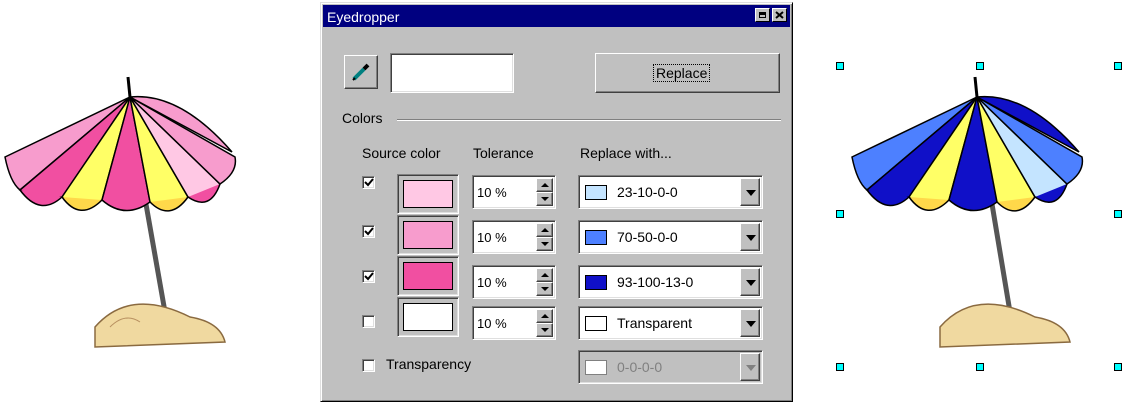  I want to click on pipette-icon, so click(361, 72).